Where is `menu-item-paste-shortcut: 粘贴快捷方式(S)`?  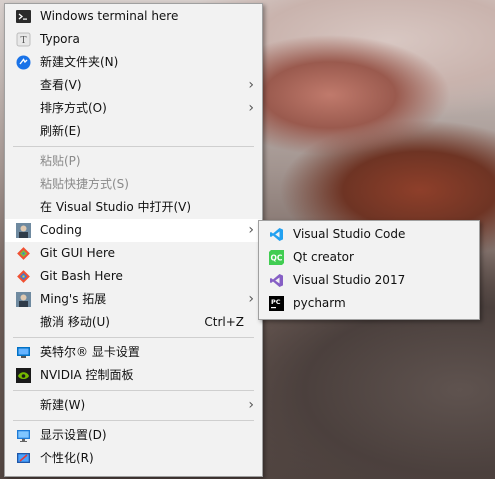
menu-item-paste-shortcut: 粘贴快捷方式(S) is located at coordinates (133, 184).